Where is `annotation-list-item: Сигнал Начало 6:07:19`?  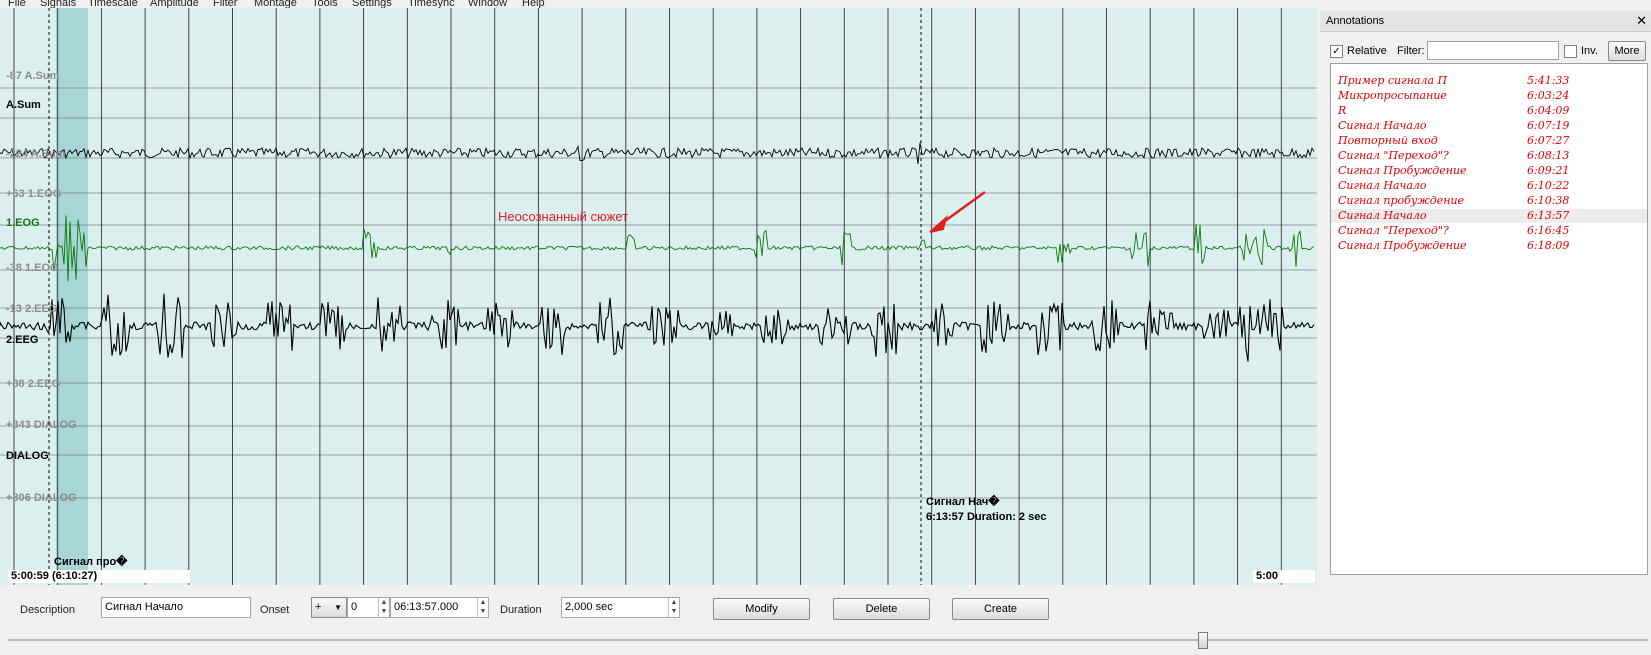
annotation-list-item: Сигнал Начало 6:07:19 is located at coordinates (1489, 126).